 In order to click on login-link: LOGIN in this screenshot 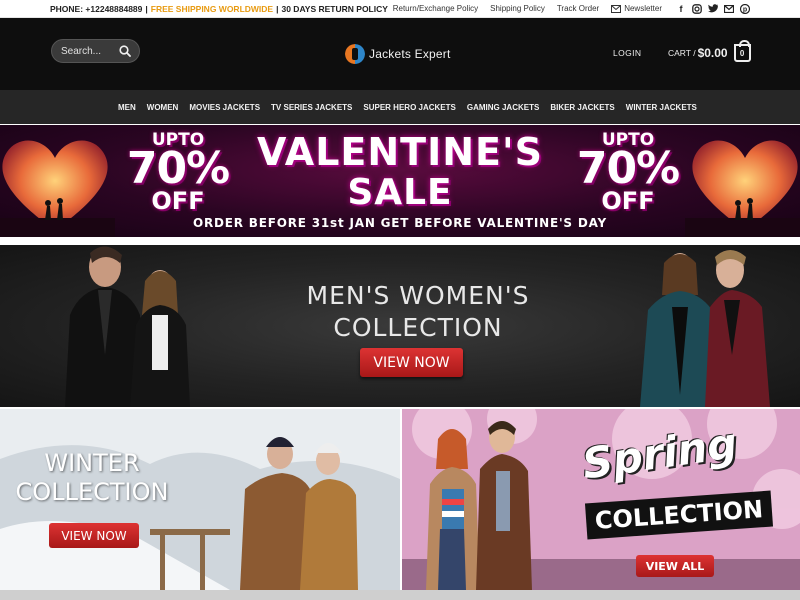, I will do `click(627, 53)`.